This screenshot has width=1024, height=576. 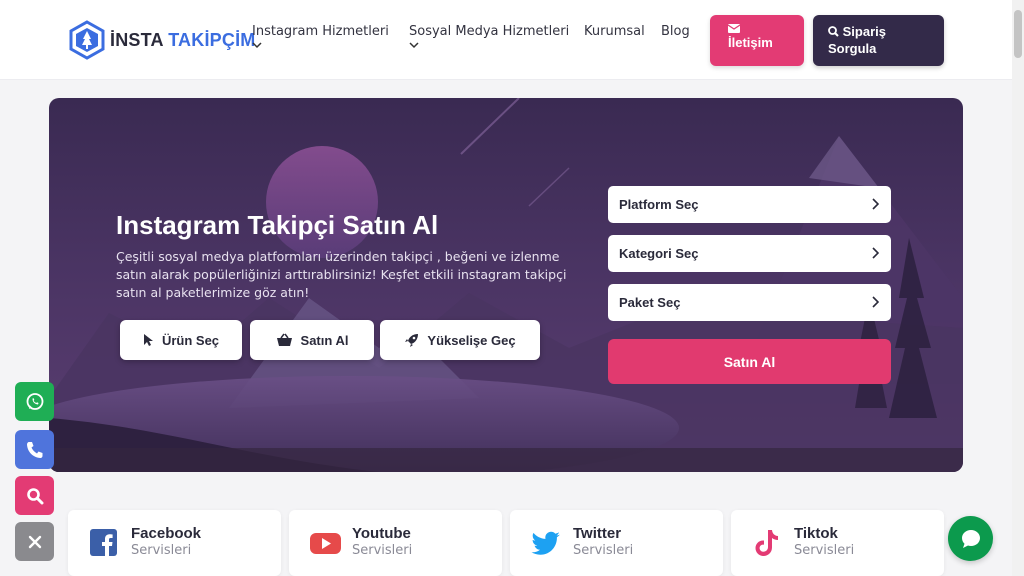 I want to click on close-float-button, so click(x=34, y=541).